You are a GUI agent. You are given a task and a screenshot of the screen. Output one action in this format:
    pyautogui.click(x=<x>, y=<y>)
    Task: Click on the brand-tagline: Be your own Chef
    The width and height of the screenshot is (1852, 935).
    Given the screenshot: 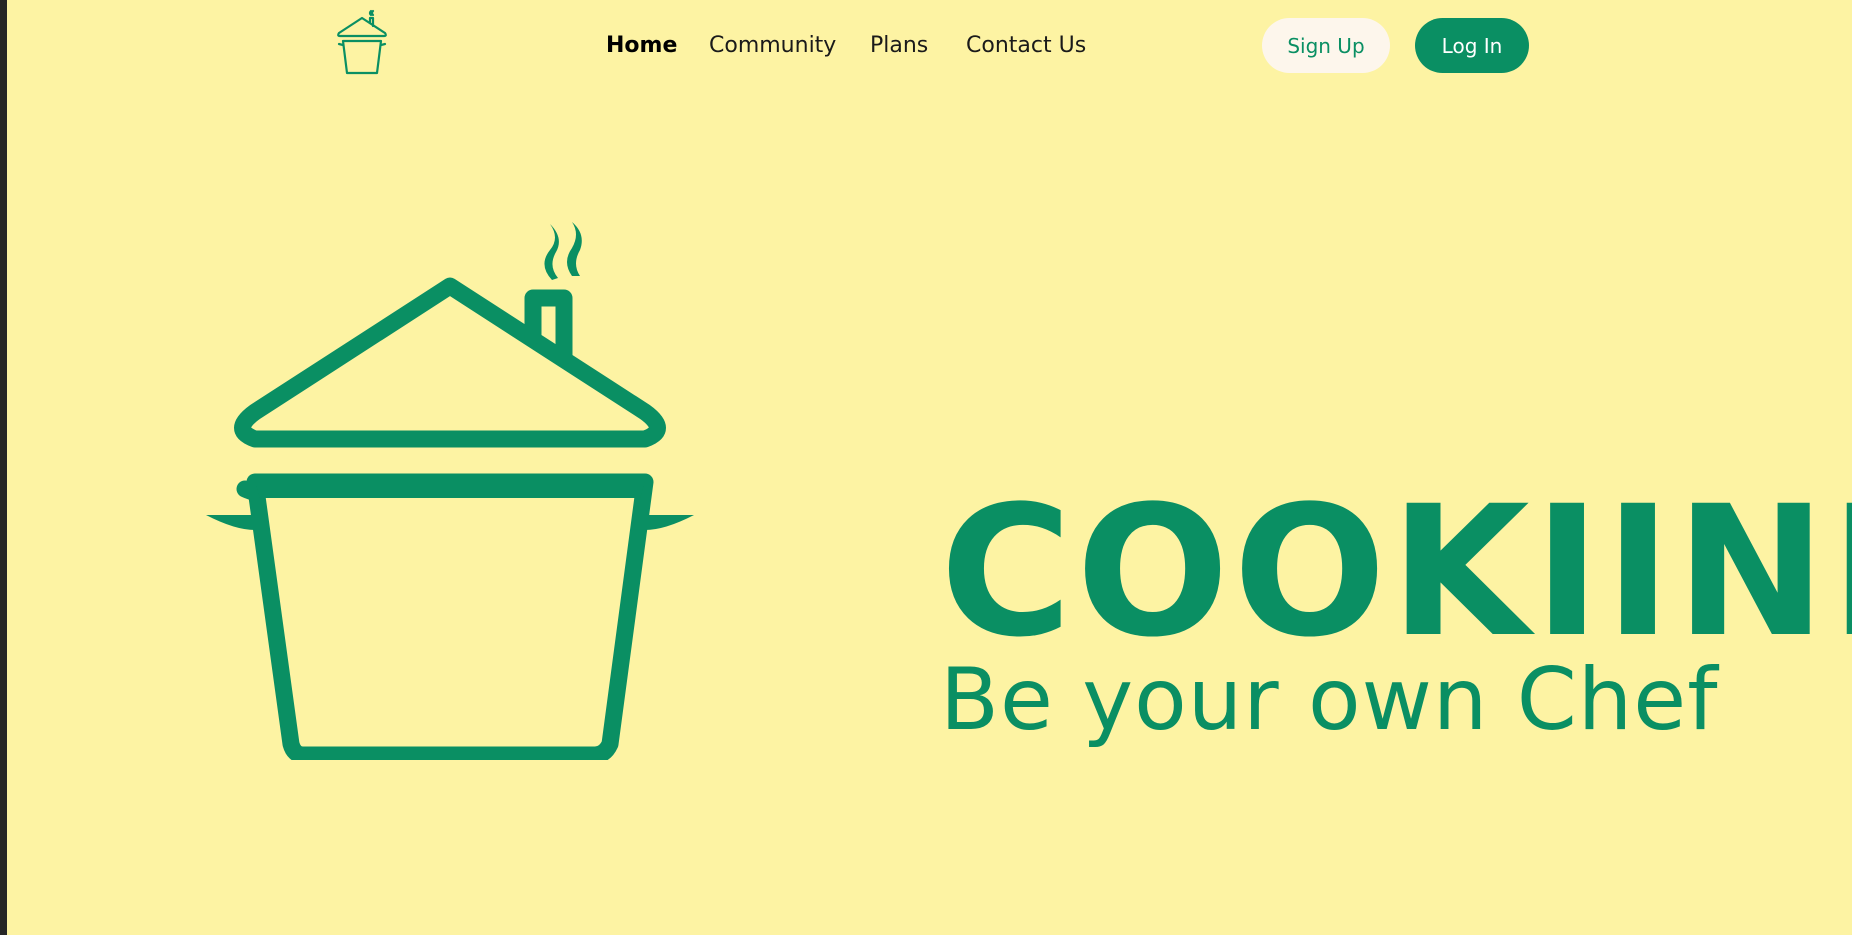 What is the action you would take?
    pyautogui.click(x=1329, y=700)
    